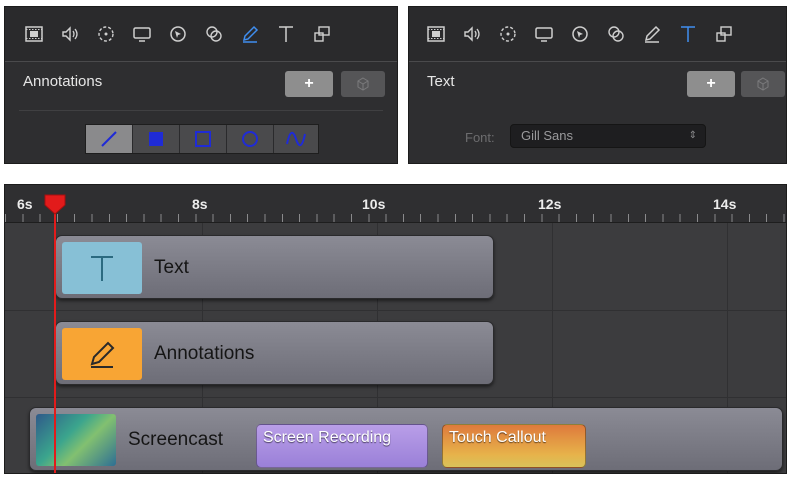  What do you see at coordinates (395, 204) in the screenshot?
I see `time-ruler: 6s 8s 10s 12s 14s` at bounding box center [395, 204].